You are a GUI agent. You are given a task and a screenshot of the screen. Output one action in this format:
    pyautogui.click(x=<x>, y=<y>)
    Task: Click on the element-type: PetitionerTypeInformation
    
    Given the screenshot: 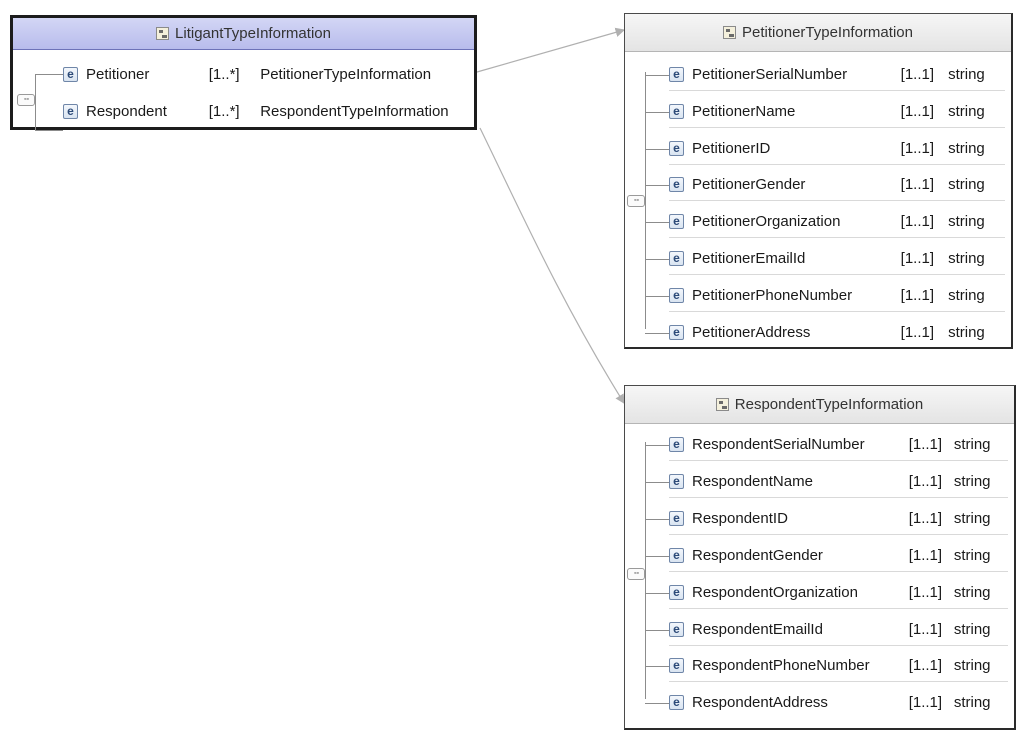 What is the action you would take?
    pyautogui.click(x=346, y=74)
    